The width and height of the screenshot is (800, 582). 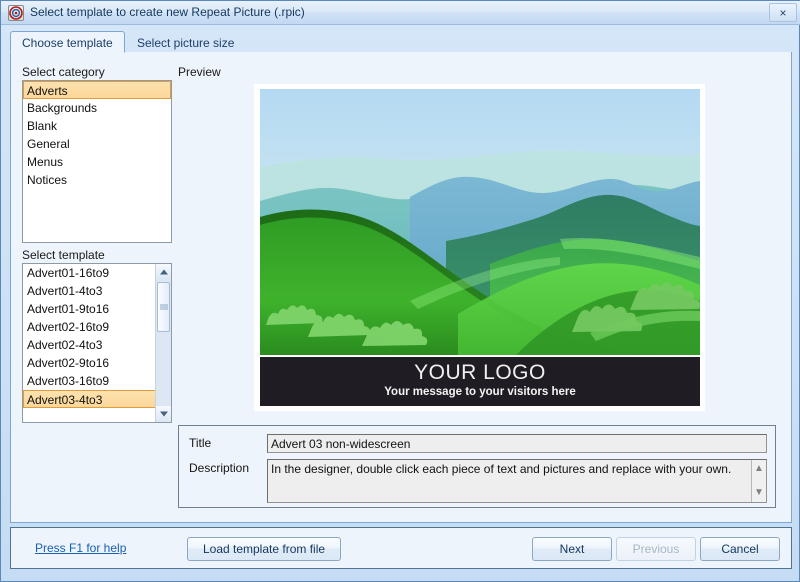 What do you see at coordinates (163, 272) in the screenshot?
I see `scroll-up-arrow-icon` at bounding box center [163, 272].